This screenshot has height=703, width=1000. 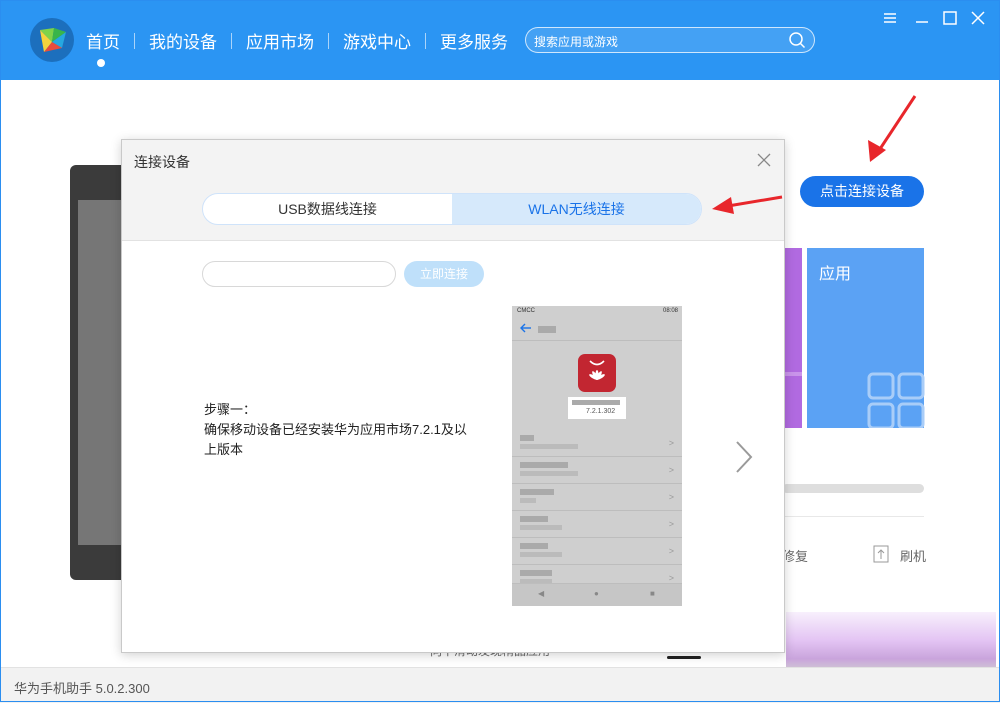 I want to click on maximize-icon, so click(x=950, y=18).